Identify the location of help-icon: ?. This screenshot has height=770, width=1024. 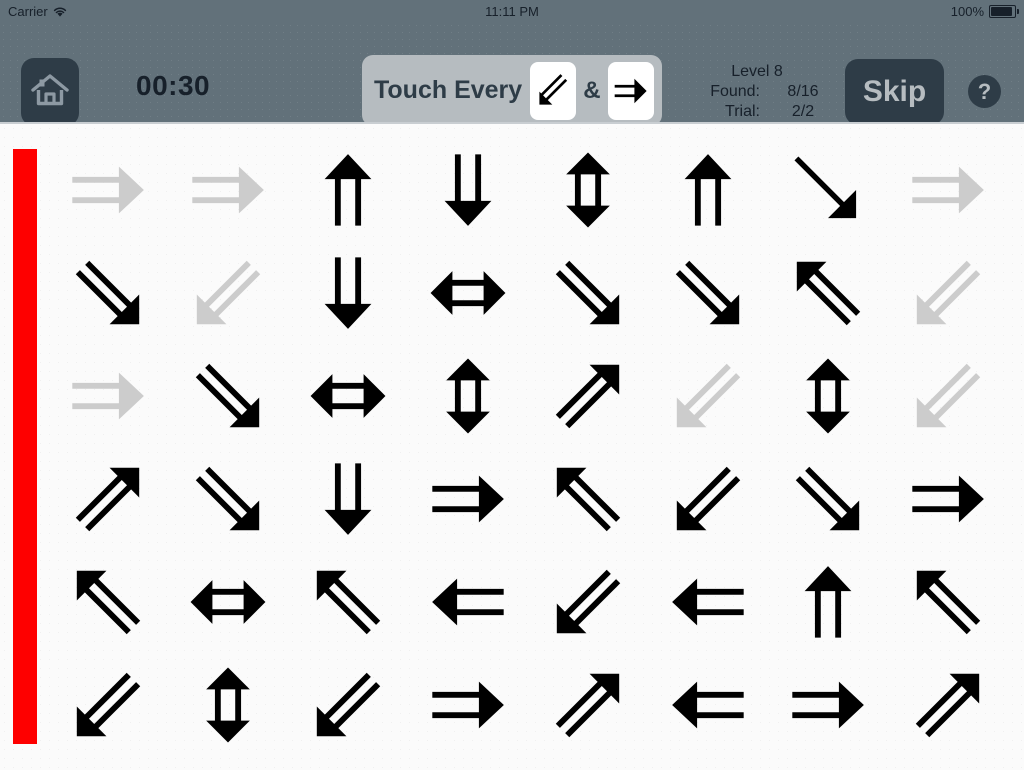
(984, 91).